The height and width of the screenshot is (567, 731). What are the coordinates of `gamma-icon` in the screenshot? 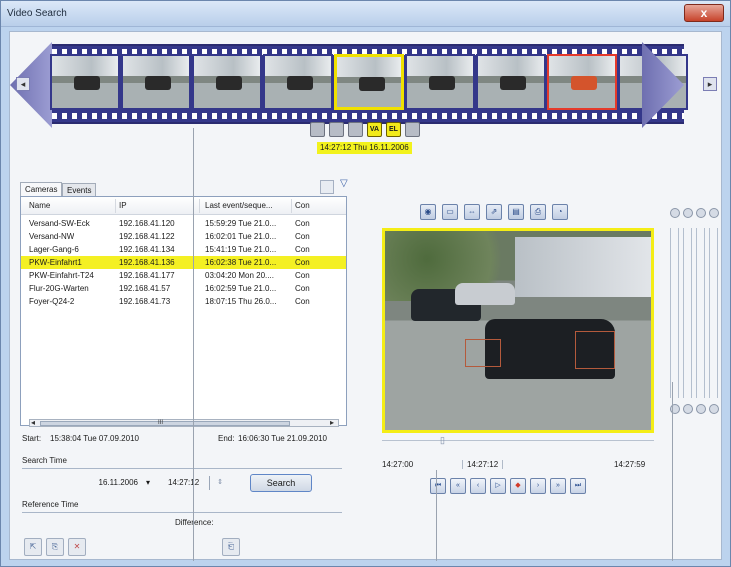 It's located at (701, 213).